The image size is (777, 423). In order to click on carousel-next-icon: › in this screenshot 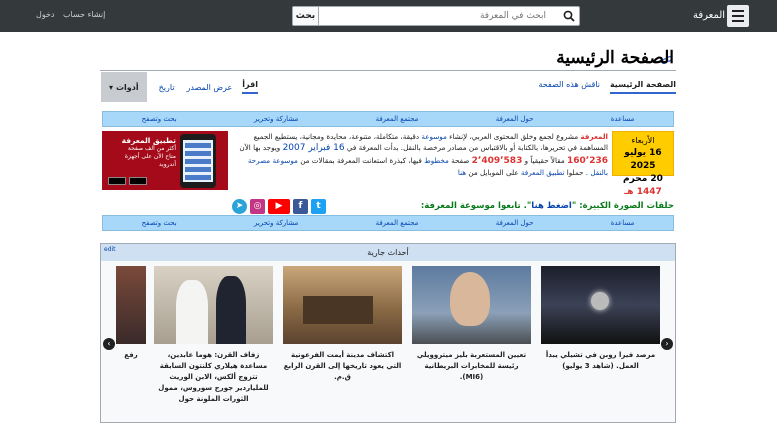, I will do `click(667, 344)`.